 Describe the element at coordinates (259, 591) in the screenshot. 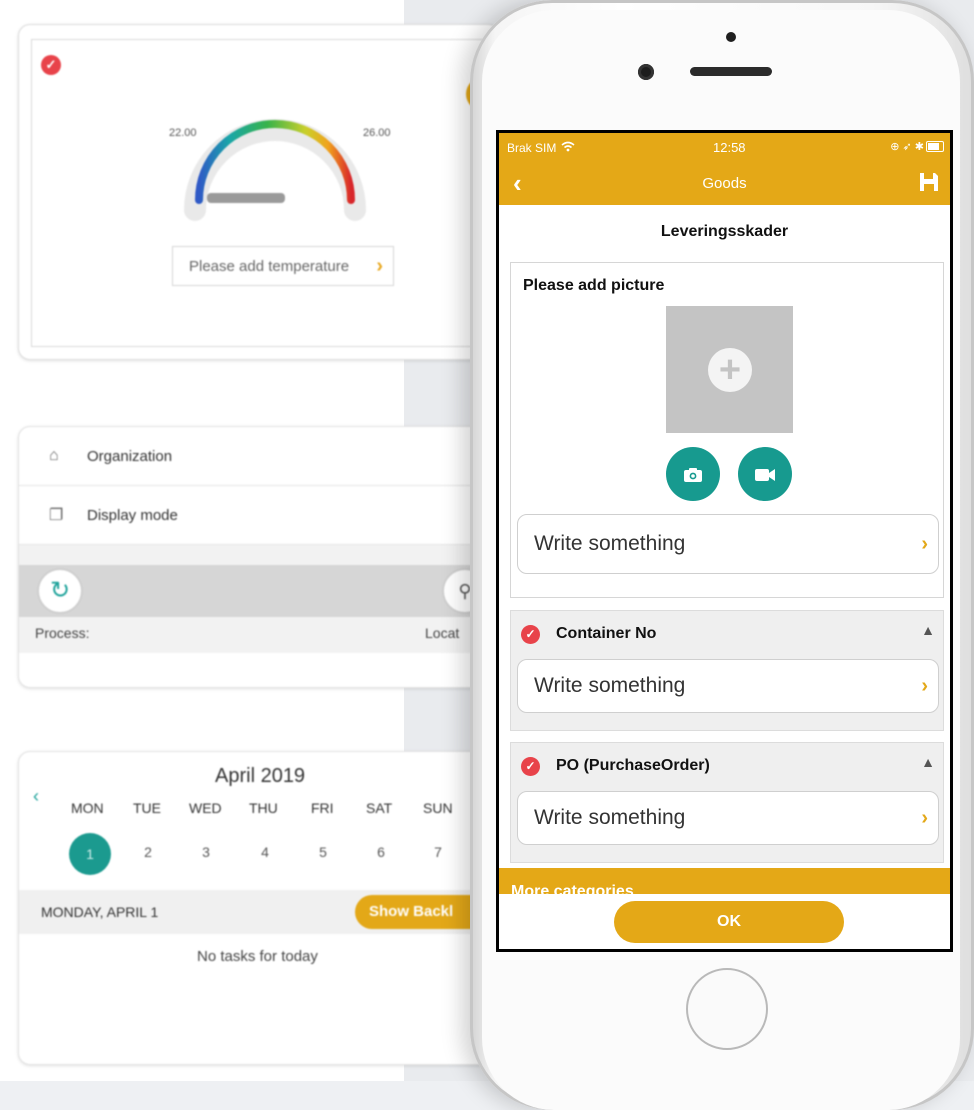

I see `process-track` at that location.